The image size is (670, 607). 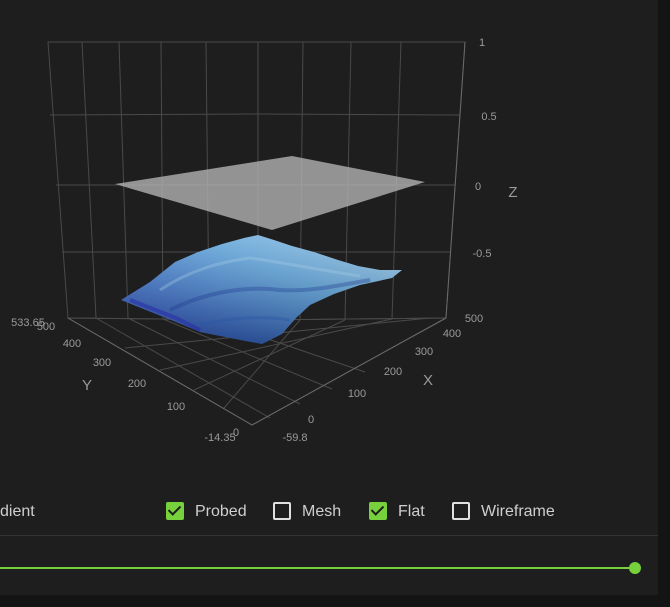 I want to click on x-tick-500: 500, so click(x=474, y=319).